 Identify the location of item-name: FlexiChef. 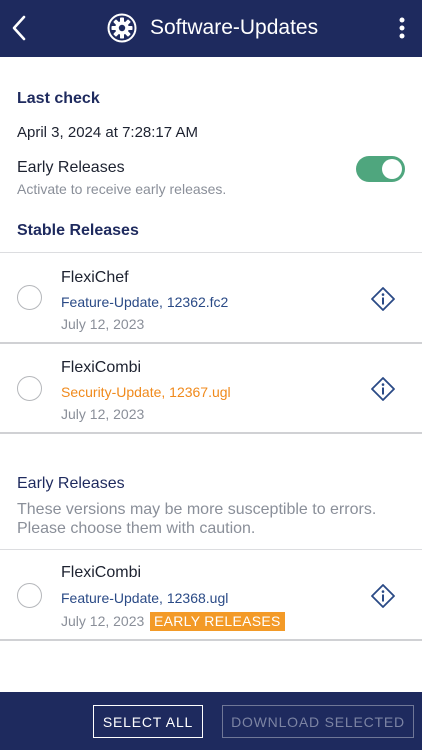
(95, 277).